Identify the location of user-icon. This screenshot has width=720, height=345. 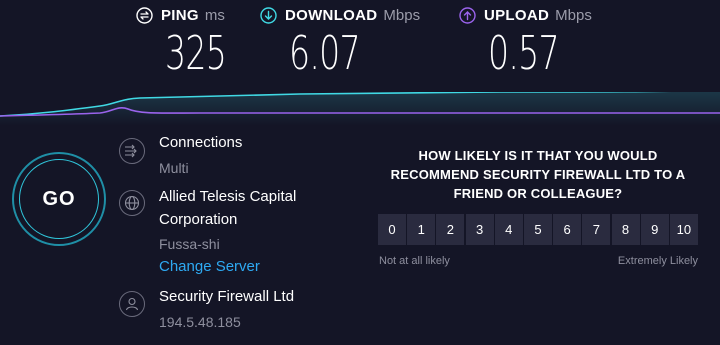
(132, 304).